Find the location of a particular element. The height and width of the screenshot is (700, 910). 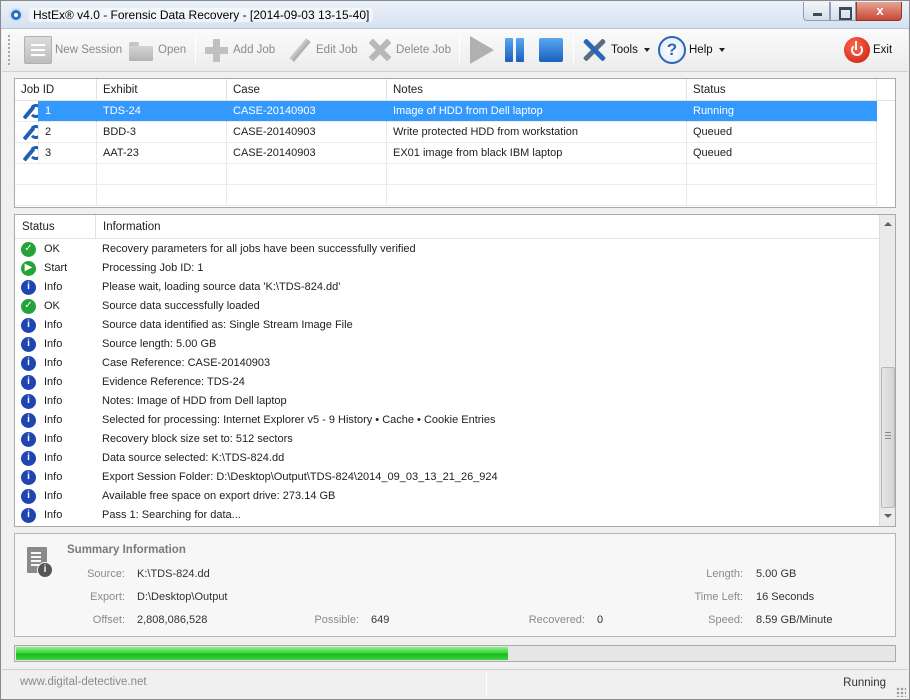

status-text: Running is located at coordinates (864, 683).